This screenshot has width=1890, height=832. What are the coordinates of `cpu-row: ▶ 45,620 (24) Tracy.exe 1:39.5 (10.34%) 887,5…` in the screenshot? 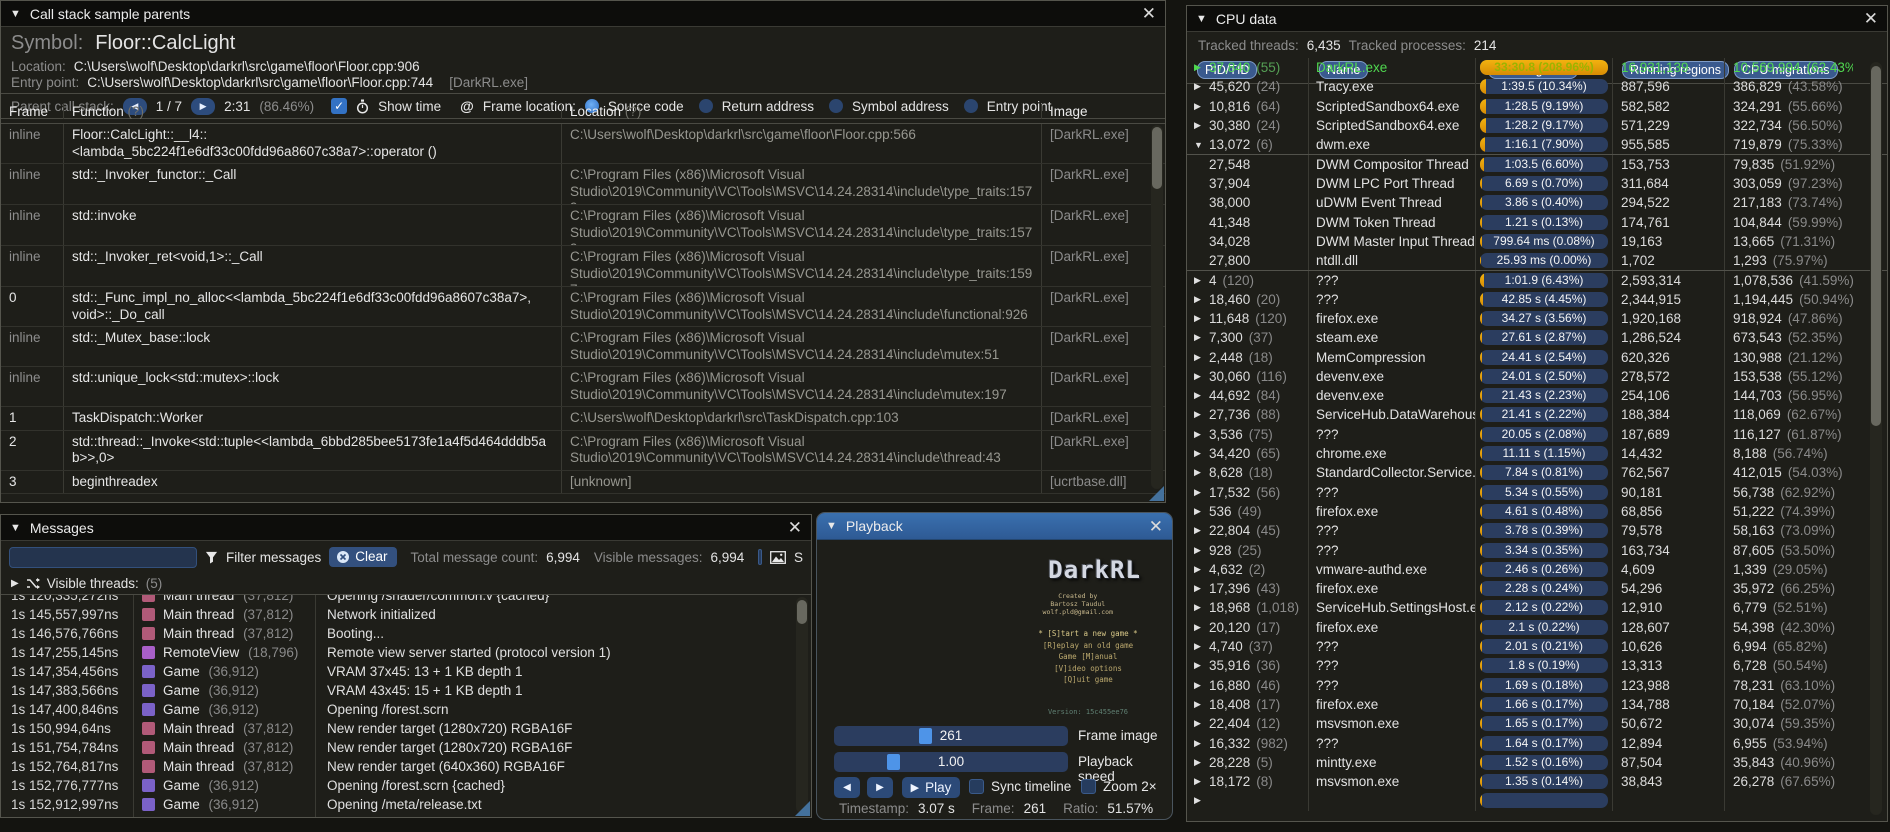 It's located at (1537, 87).